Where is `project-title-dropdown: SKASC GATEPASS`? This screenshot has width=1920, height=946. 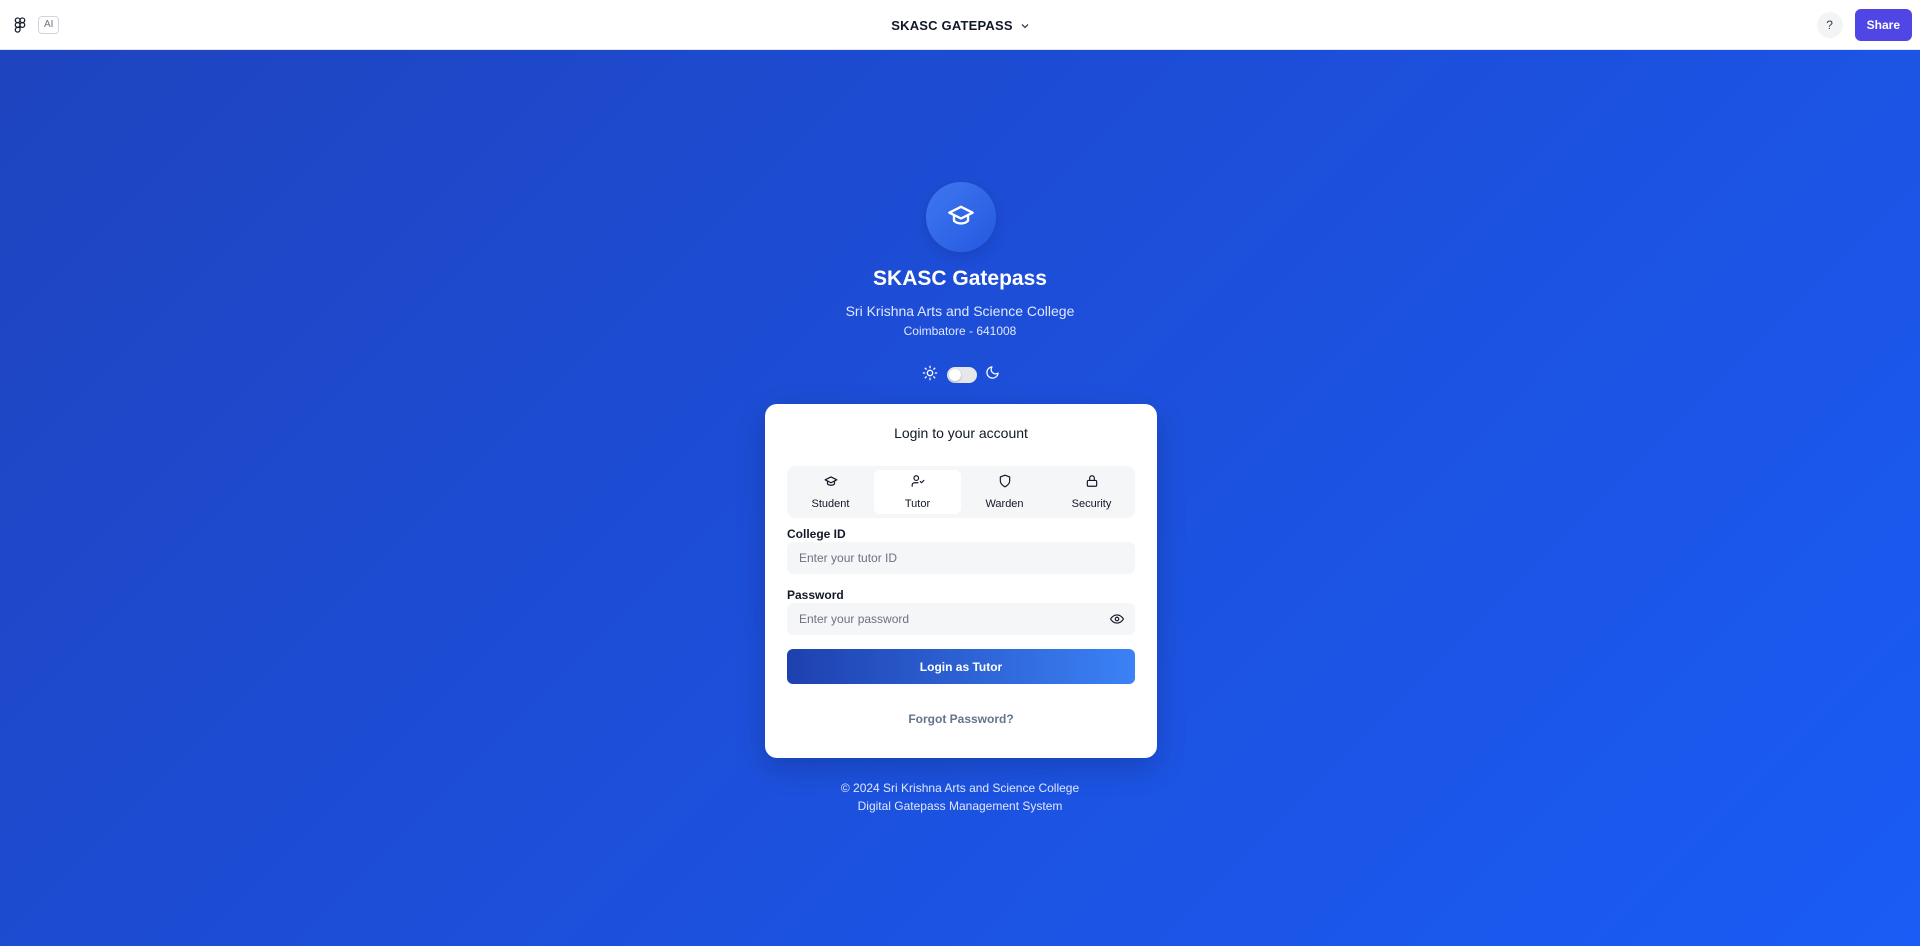
project-title-dropdown: SKASC GATEPASS is located at coordinates (960, 25).